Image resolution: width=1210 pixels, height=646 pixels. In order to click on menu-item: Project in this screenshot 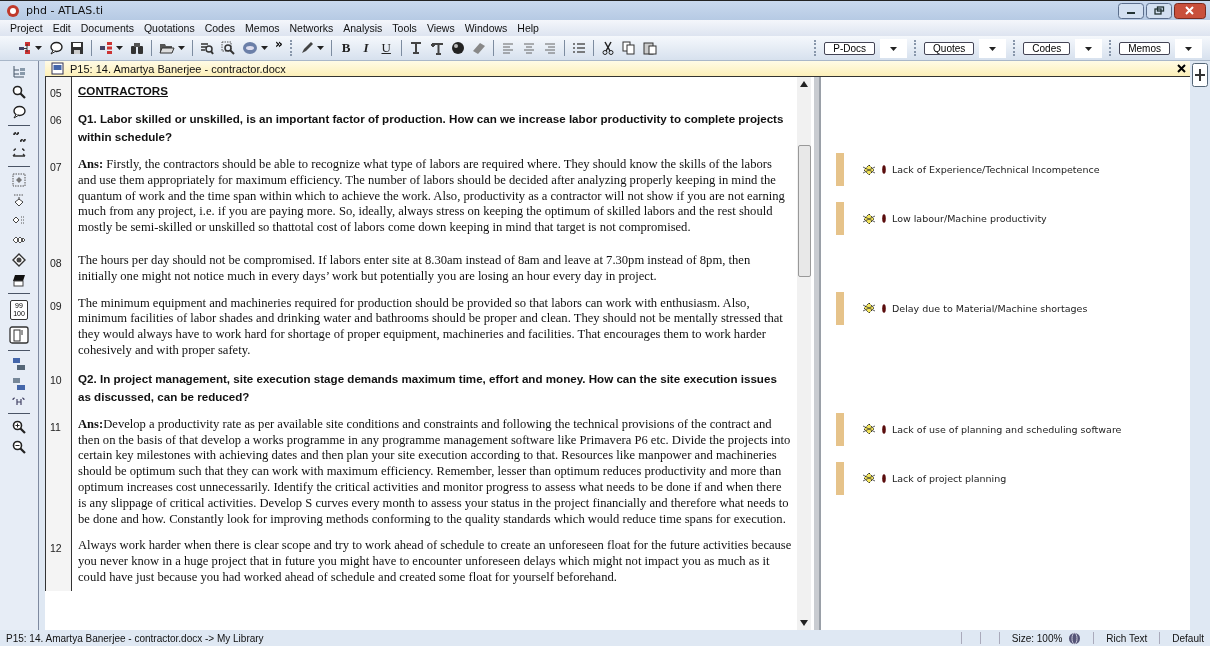, I will do `click(26, 28)`.